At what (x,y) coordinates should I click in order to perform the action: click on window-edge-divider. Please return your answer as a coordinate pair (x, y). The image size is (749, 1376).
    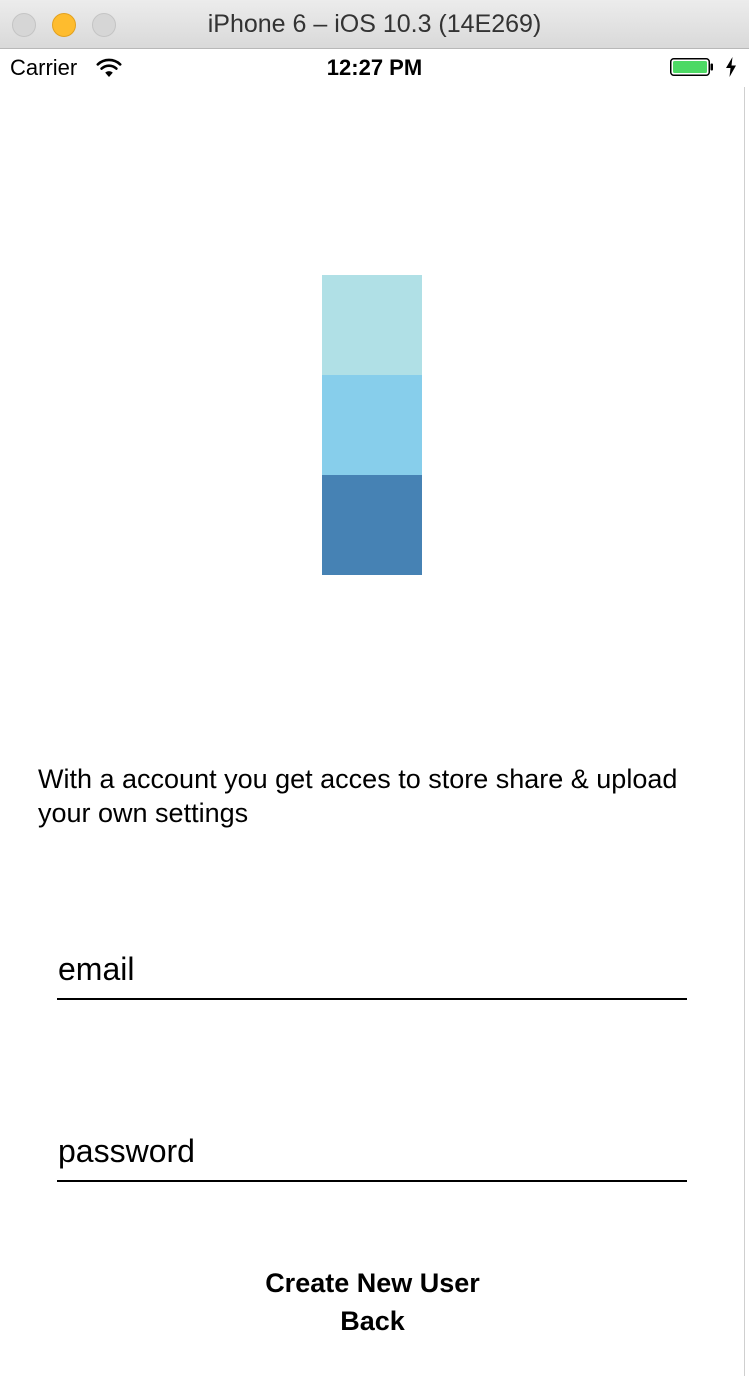
    Looking at the image, I should click on (744, 731).